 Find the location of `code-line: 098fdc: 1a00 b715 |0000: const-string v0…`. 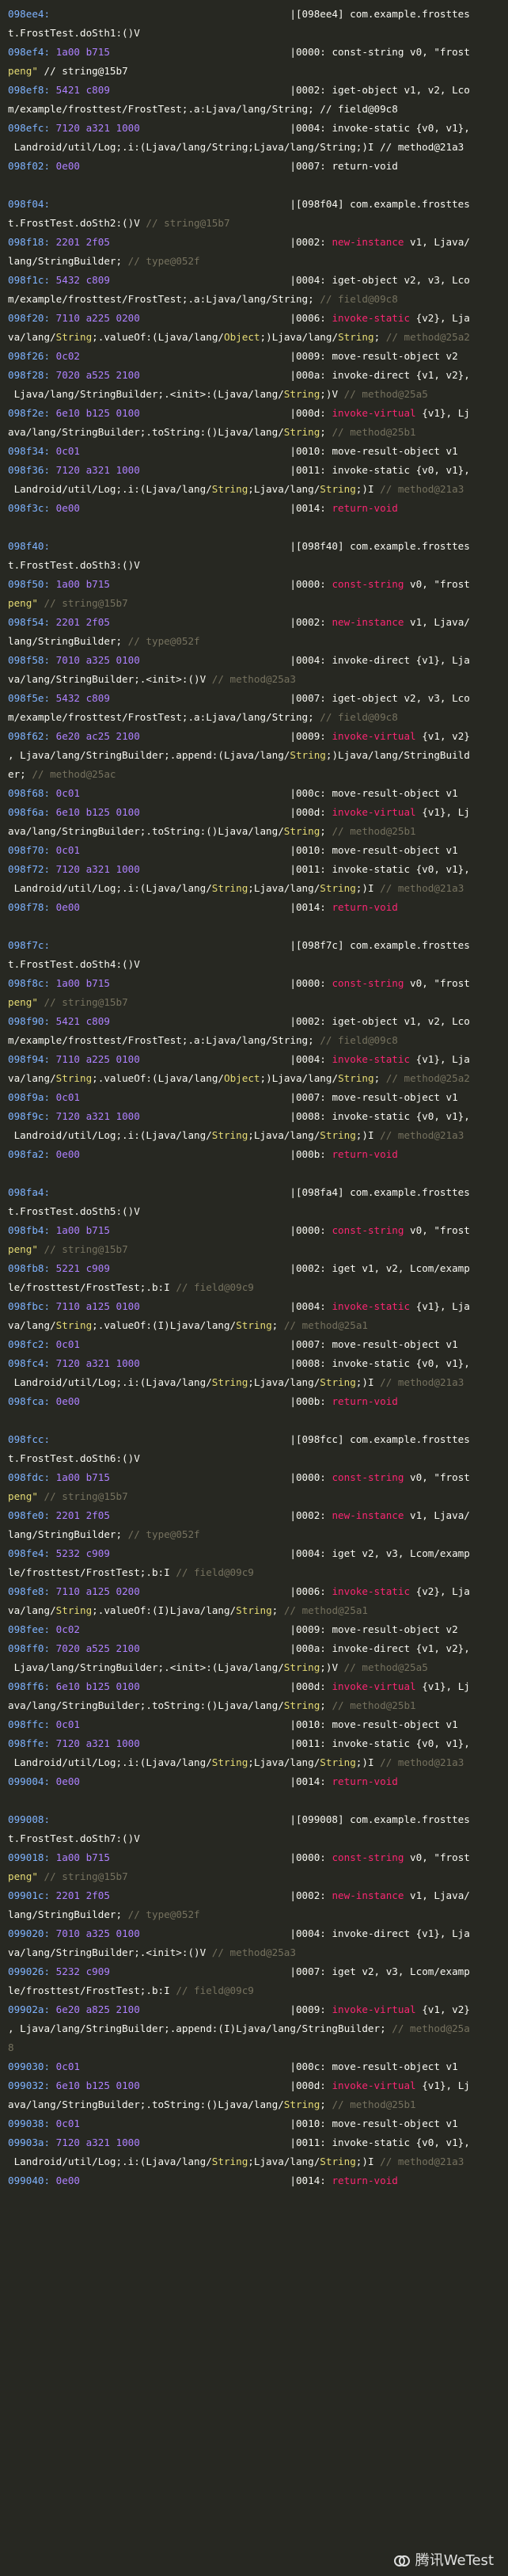

code-line: 098fdc: 1a00 b715 |0000: const-string v0… is located at coordinates (254, 1477).